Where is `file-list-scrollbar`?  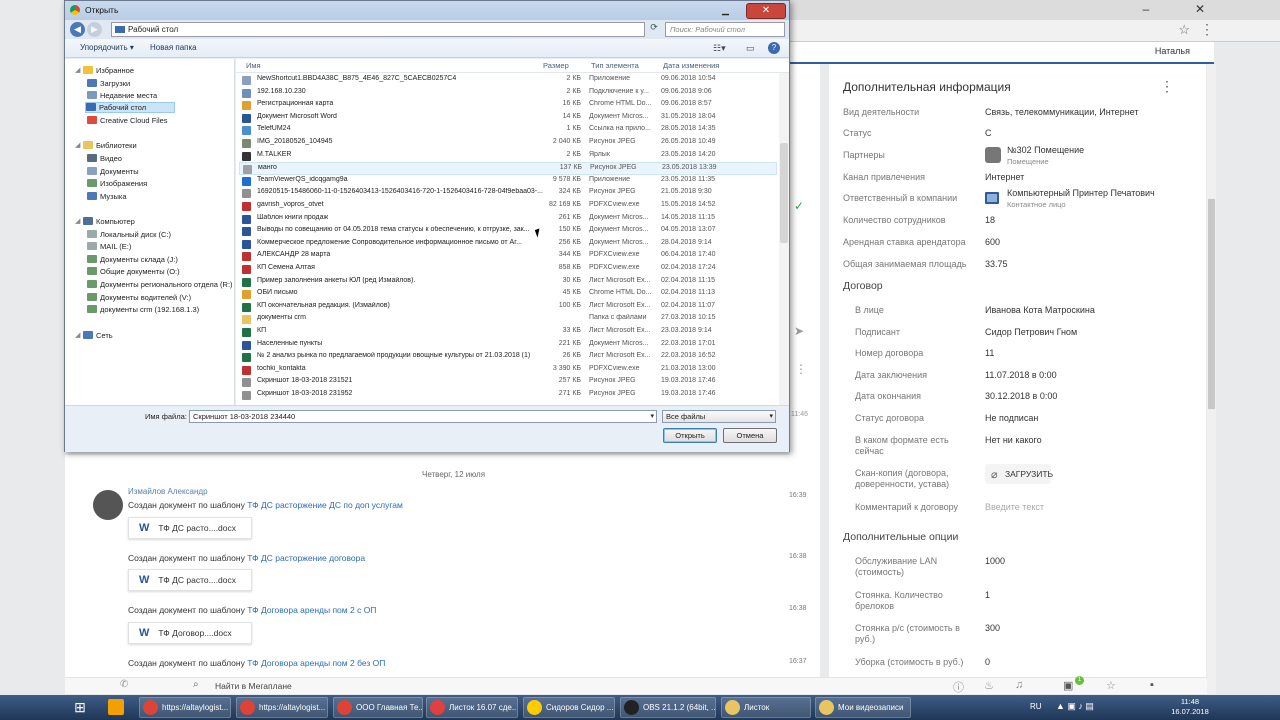
file-list-scrollbar is located at coordinates (784, 239).